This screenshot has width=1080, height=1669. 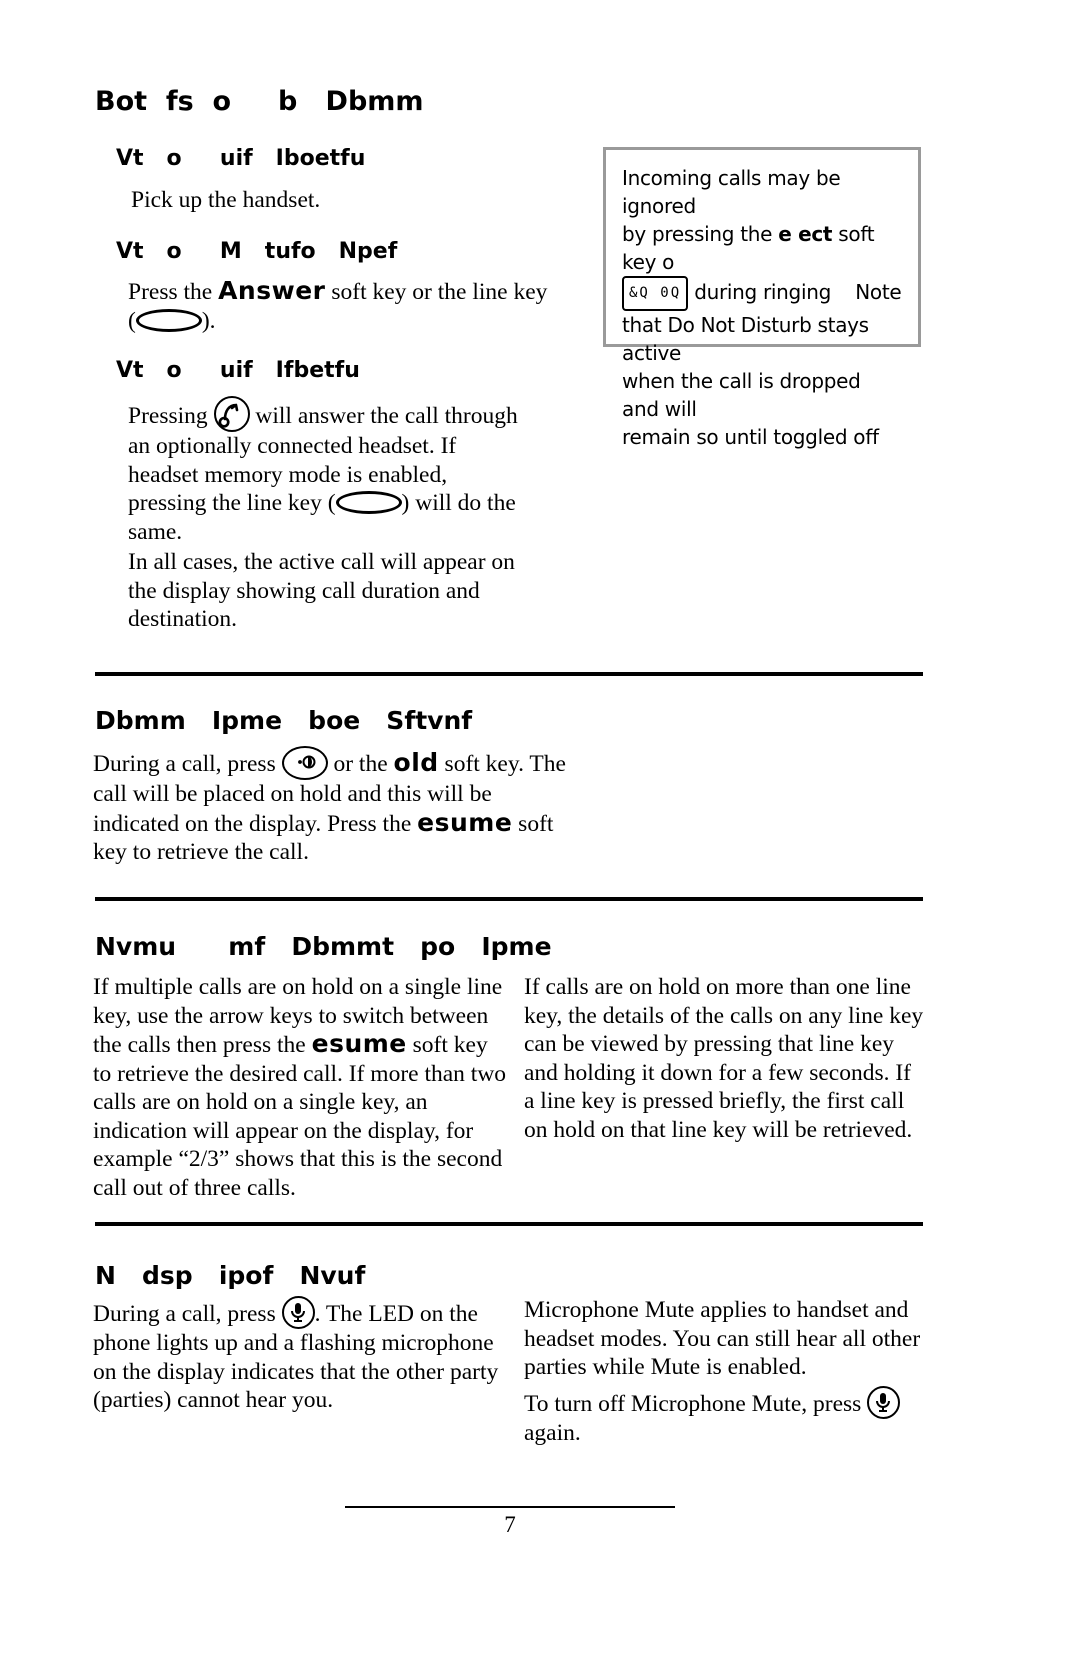 What do you see at coordinates (187, 764) in the screenshot?
I see `text-during-call-press: During a call, press` at bounding box center [187, 764].